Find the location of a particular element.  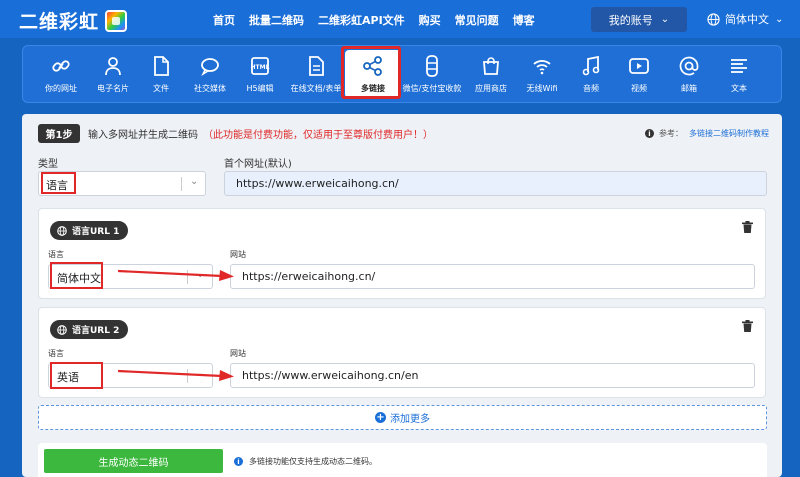

step-title: 输入多网址并生成二维码 is located at coordinates (143, 135).